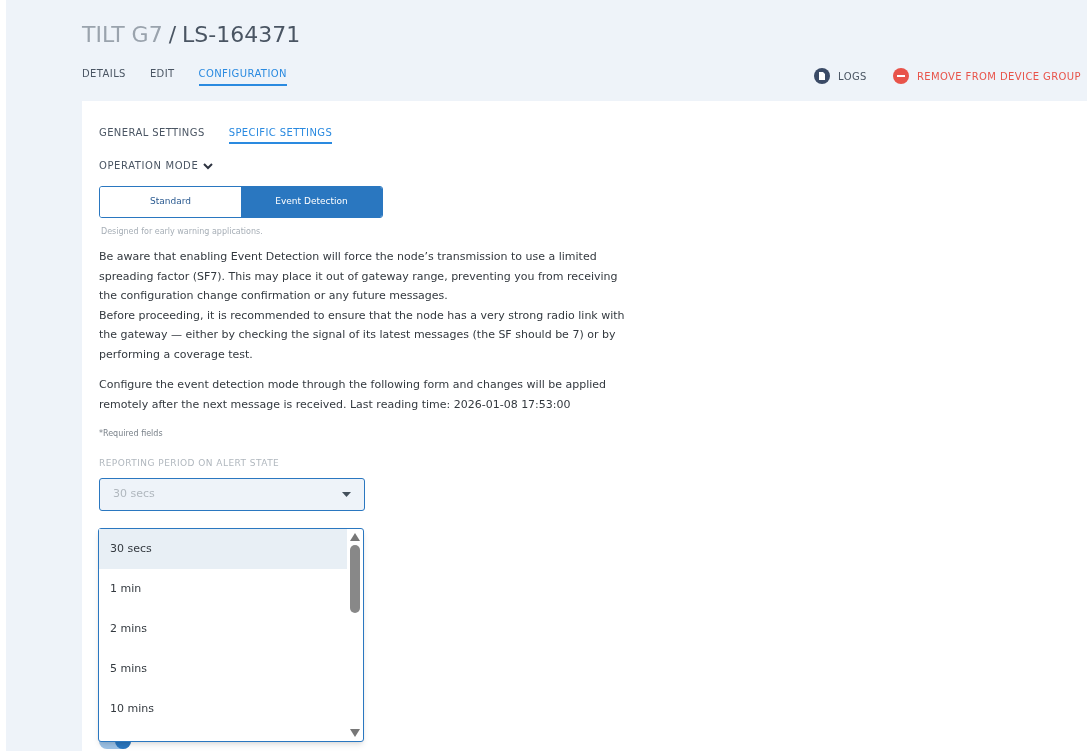  What do you see at coordinates (131, 434) in the screenshot?
I see `required-fields-note: *Required fields` at bounding box center [131, 434].